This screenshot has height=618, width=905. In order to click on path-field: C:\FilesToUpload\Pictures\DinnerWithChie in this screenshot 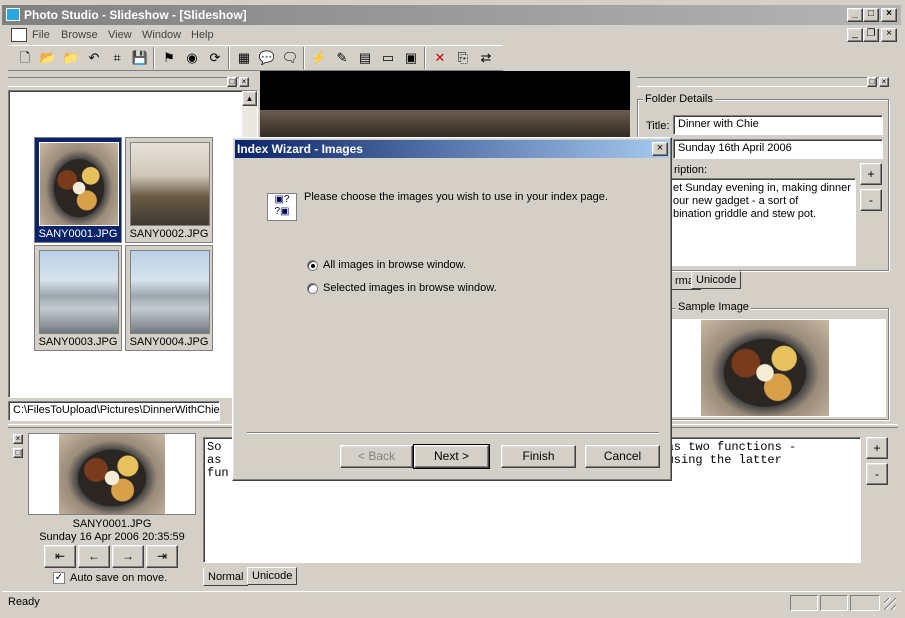, I will do `click(114, 411)`.